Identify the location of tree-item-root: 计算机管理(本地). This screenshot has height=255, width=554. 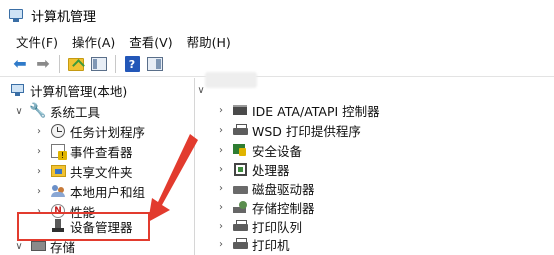
(68, 90).